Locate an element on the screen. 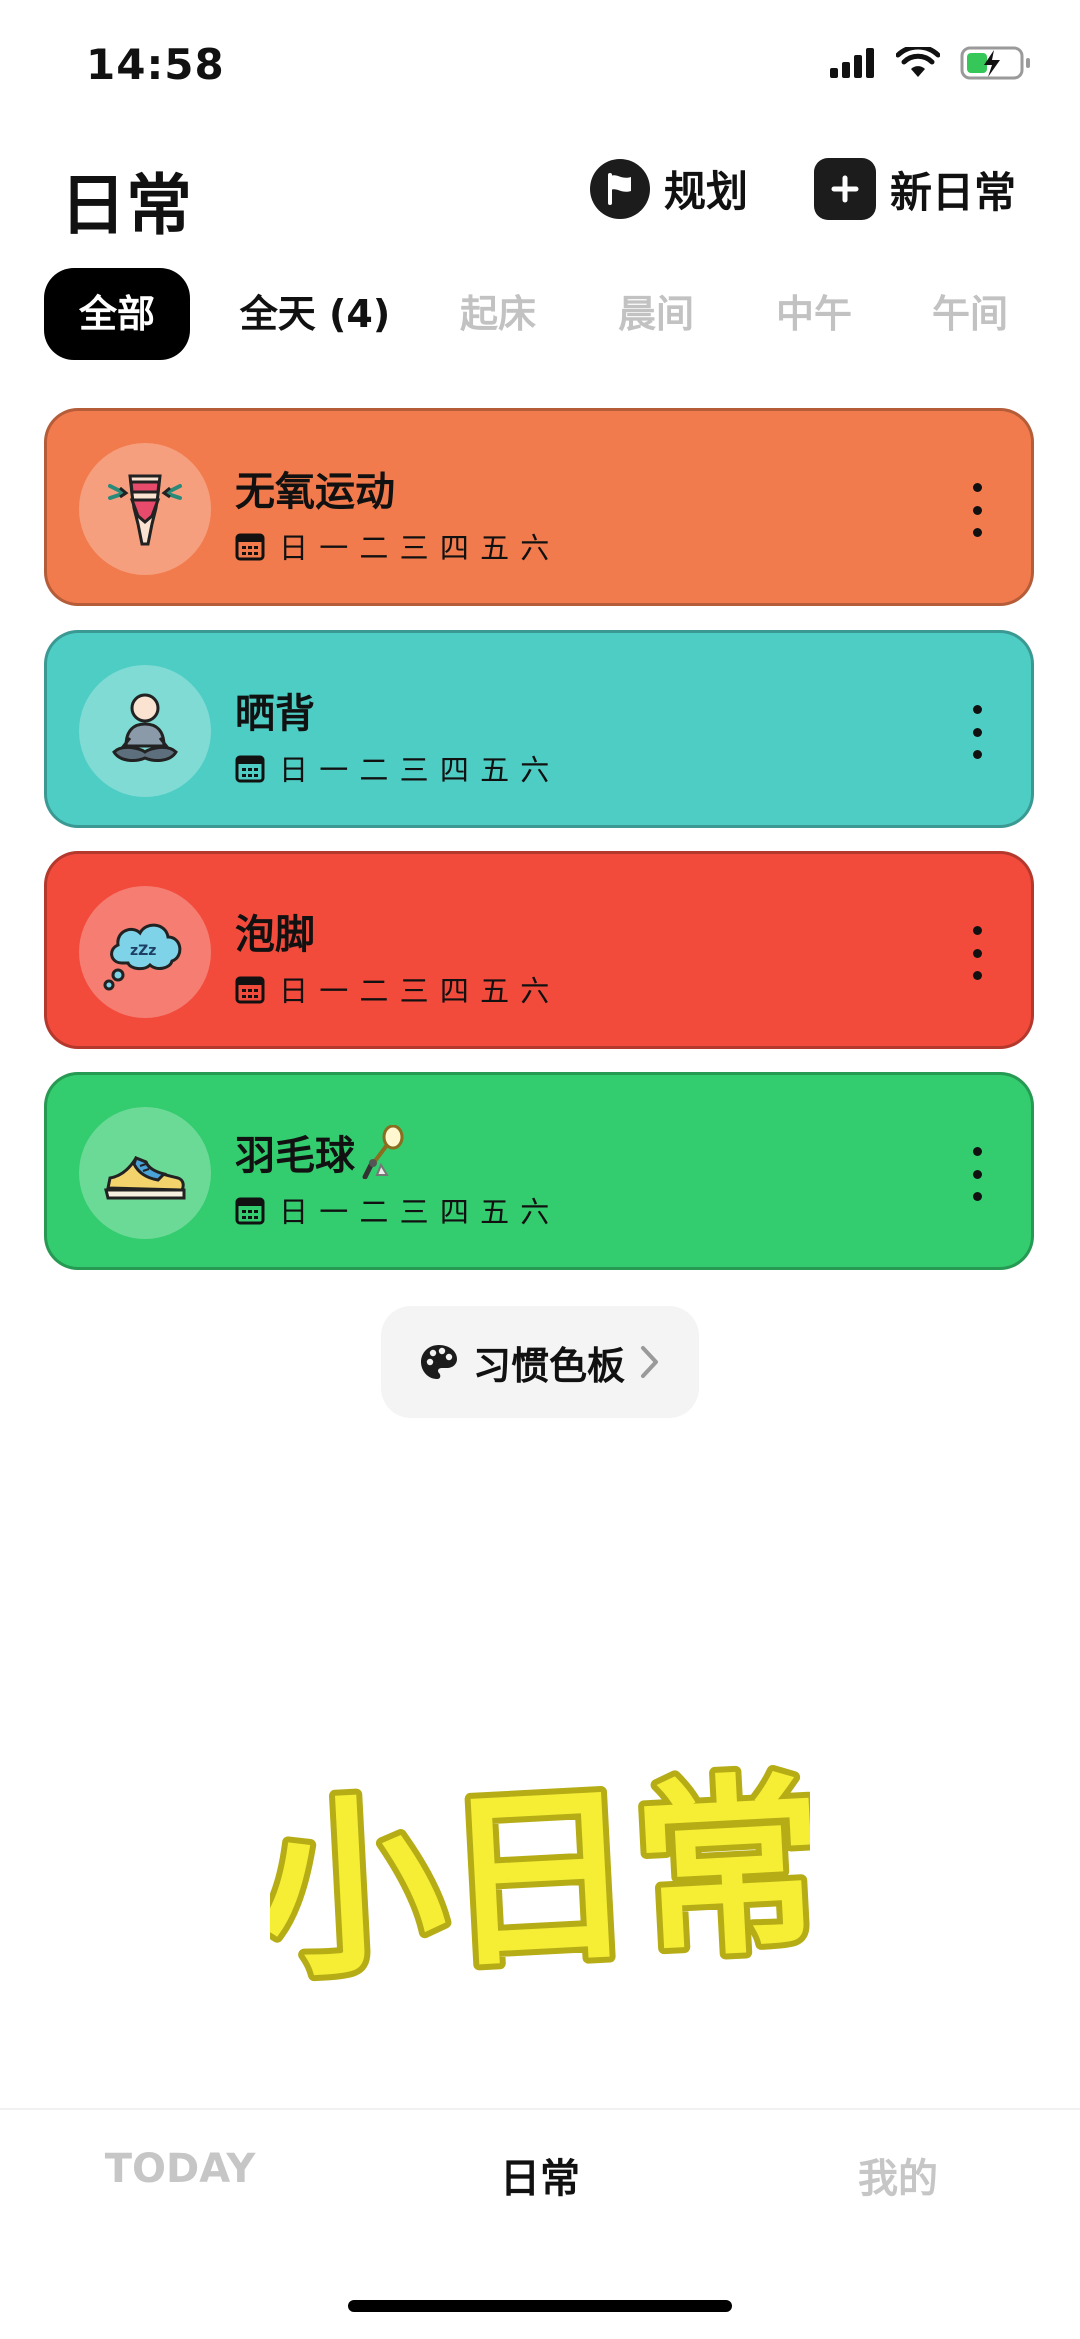 This screenshot has width=1080, height=2339. cellular-signal-icon is located at coordinates (852, 63).